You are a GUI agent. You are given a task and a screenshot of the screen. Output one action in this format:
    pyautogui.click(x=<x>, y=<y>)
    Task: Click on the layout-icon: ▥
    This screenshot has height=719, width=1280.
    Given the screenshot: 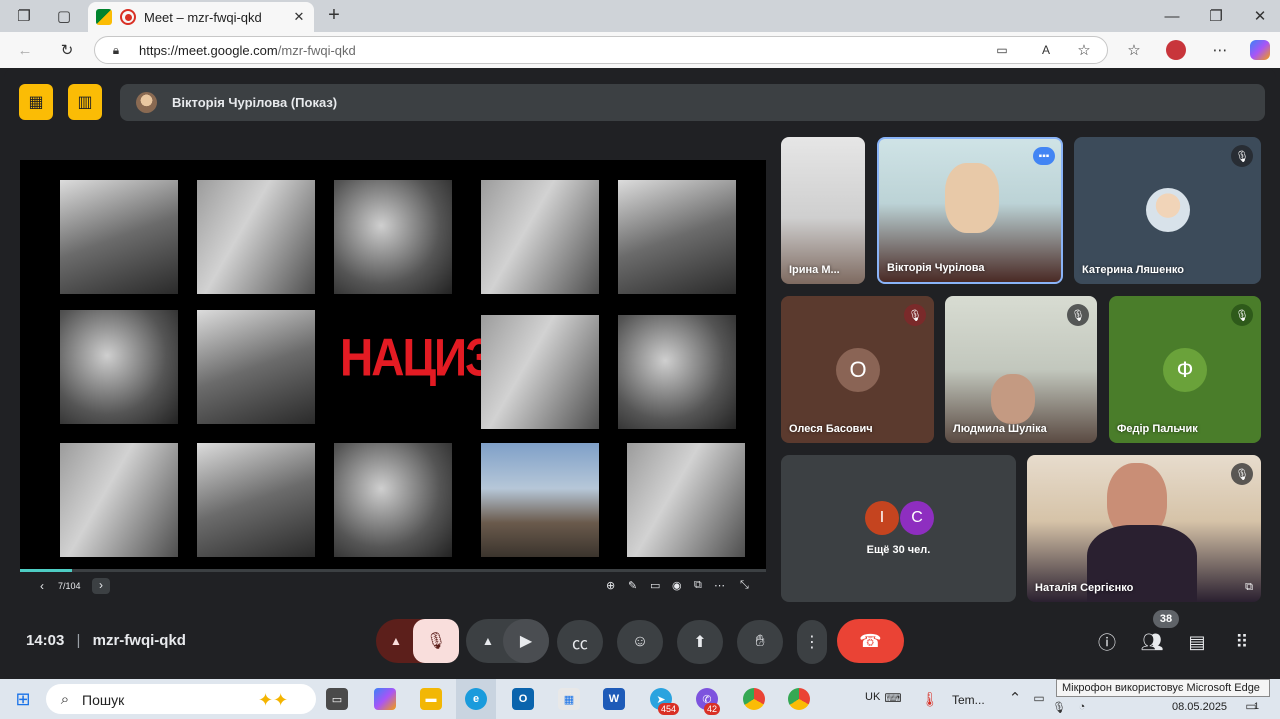 What is the action you would take?
    pyautogui.click(x=85, y=102)
    